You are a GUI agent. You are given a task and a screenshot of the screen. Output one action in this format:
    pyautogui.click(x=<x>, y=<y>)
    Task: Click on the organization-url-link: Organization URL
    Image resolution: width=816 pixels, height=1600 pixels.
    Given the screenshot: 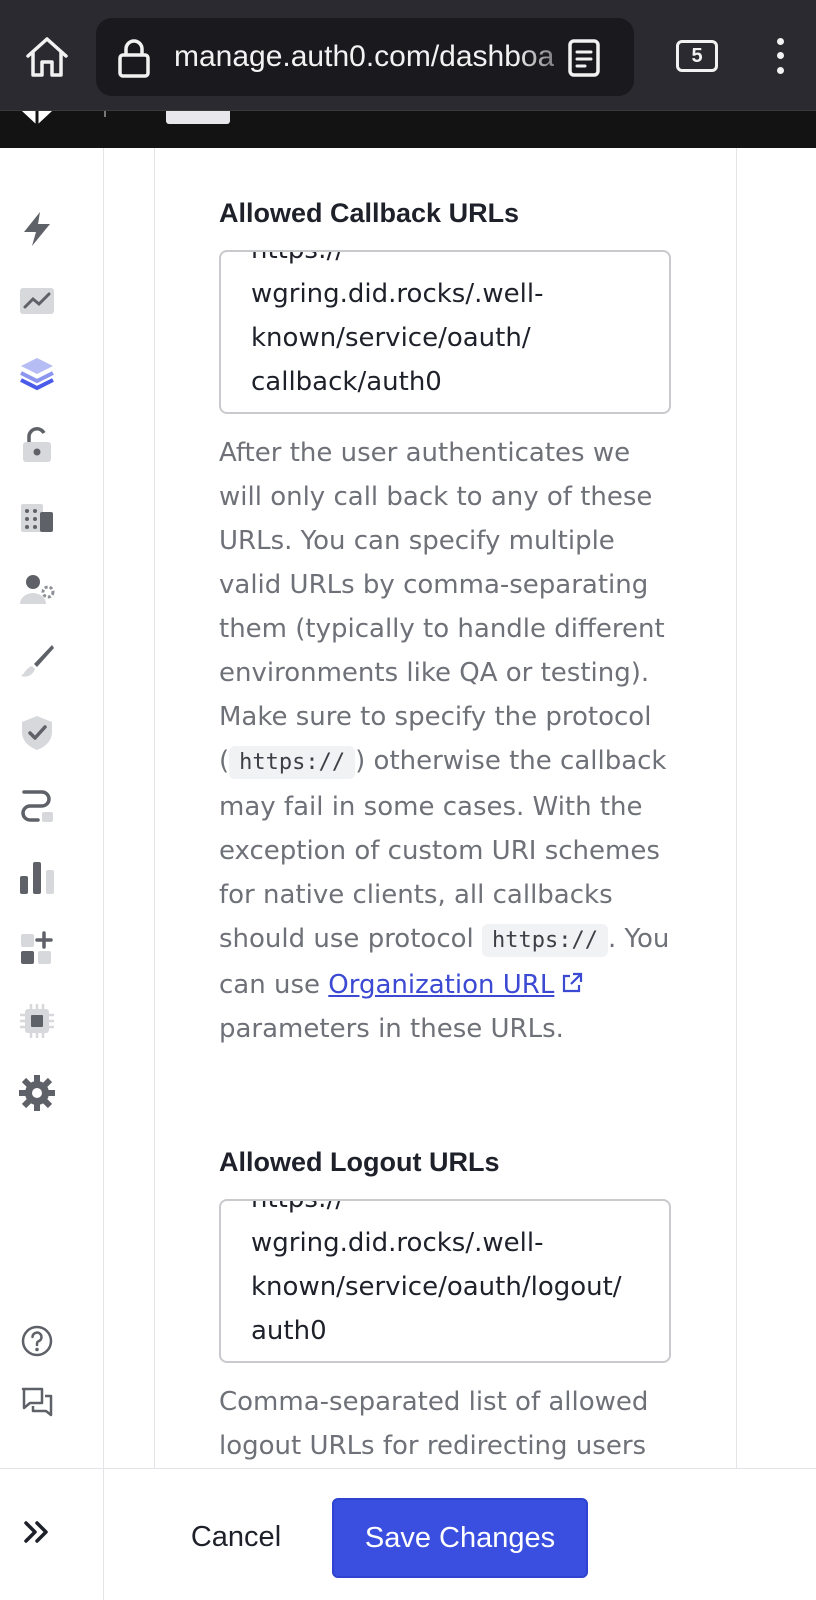 What is the action you would take?
    pyautogui.click(x=441, y=985)
    